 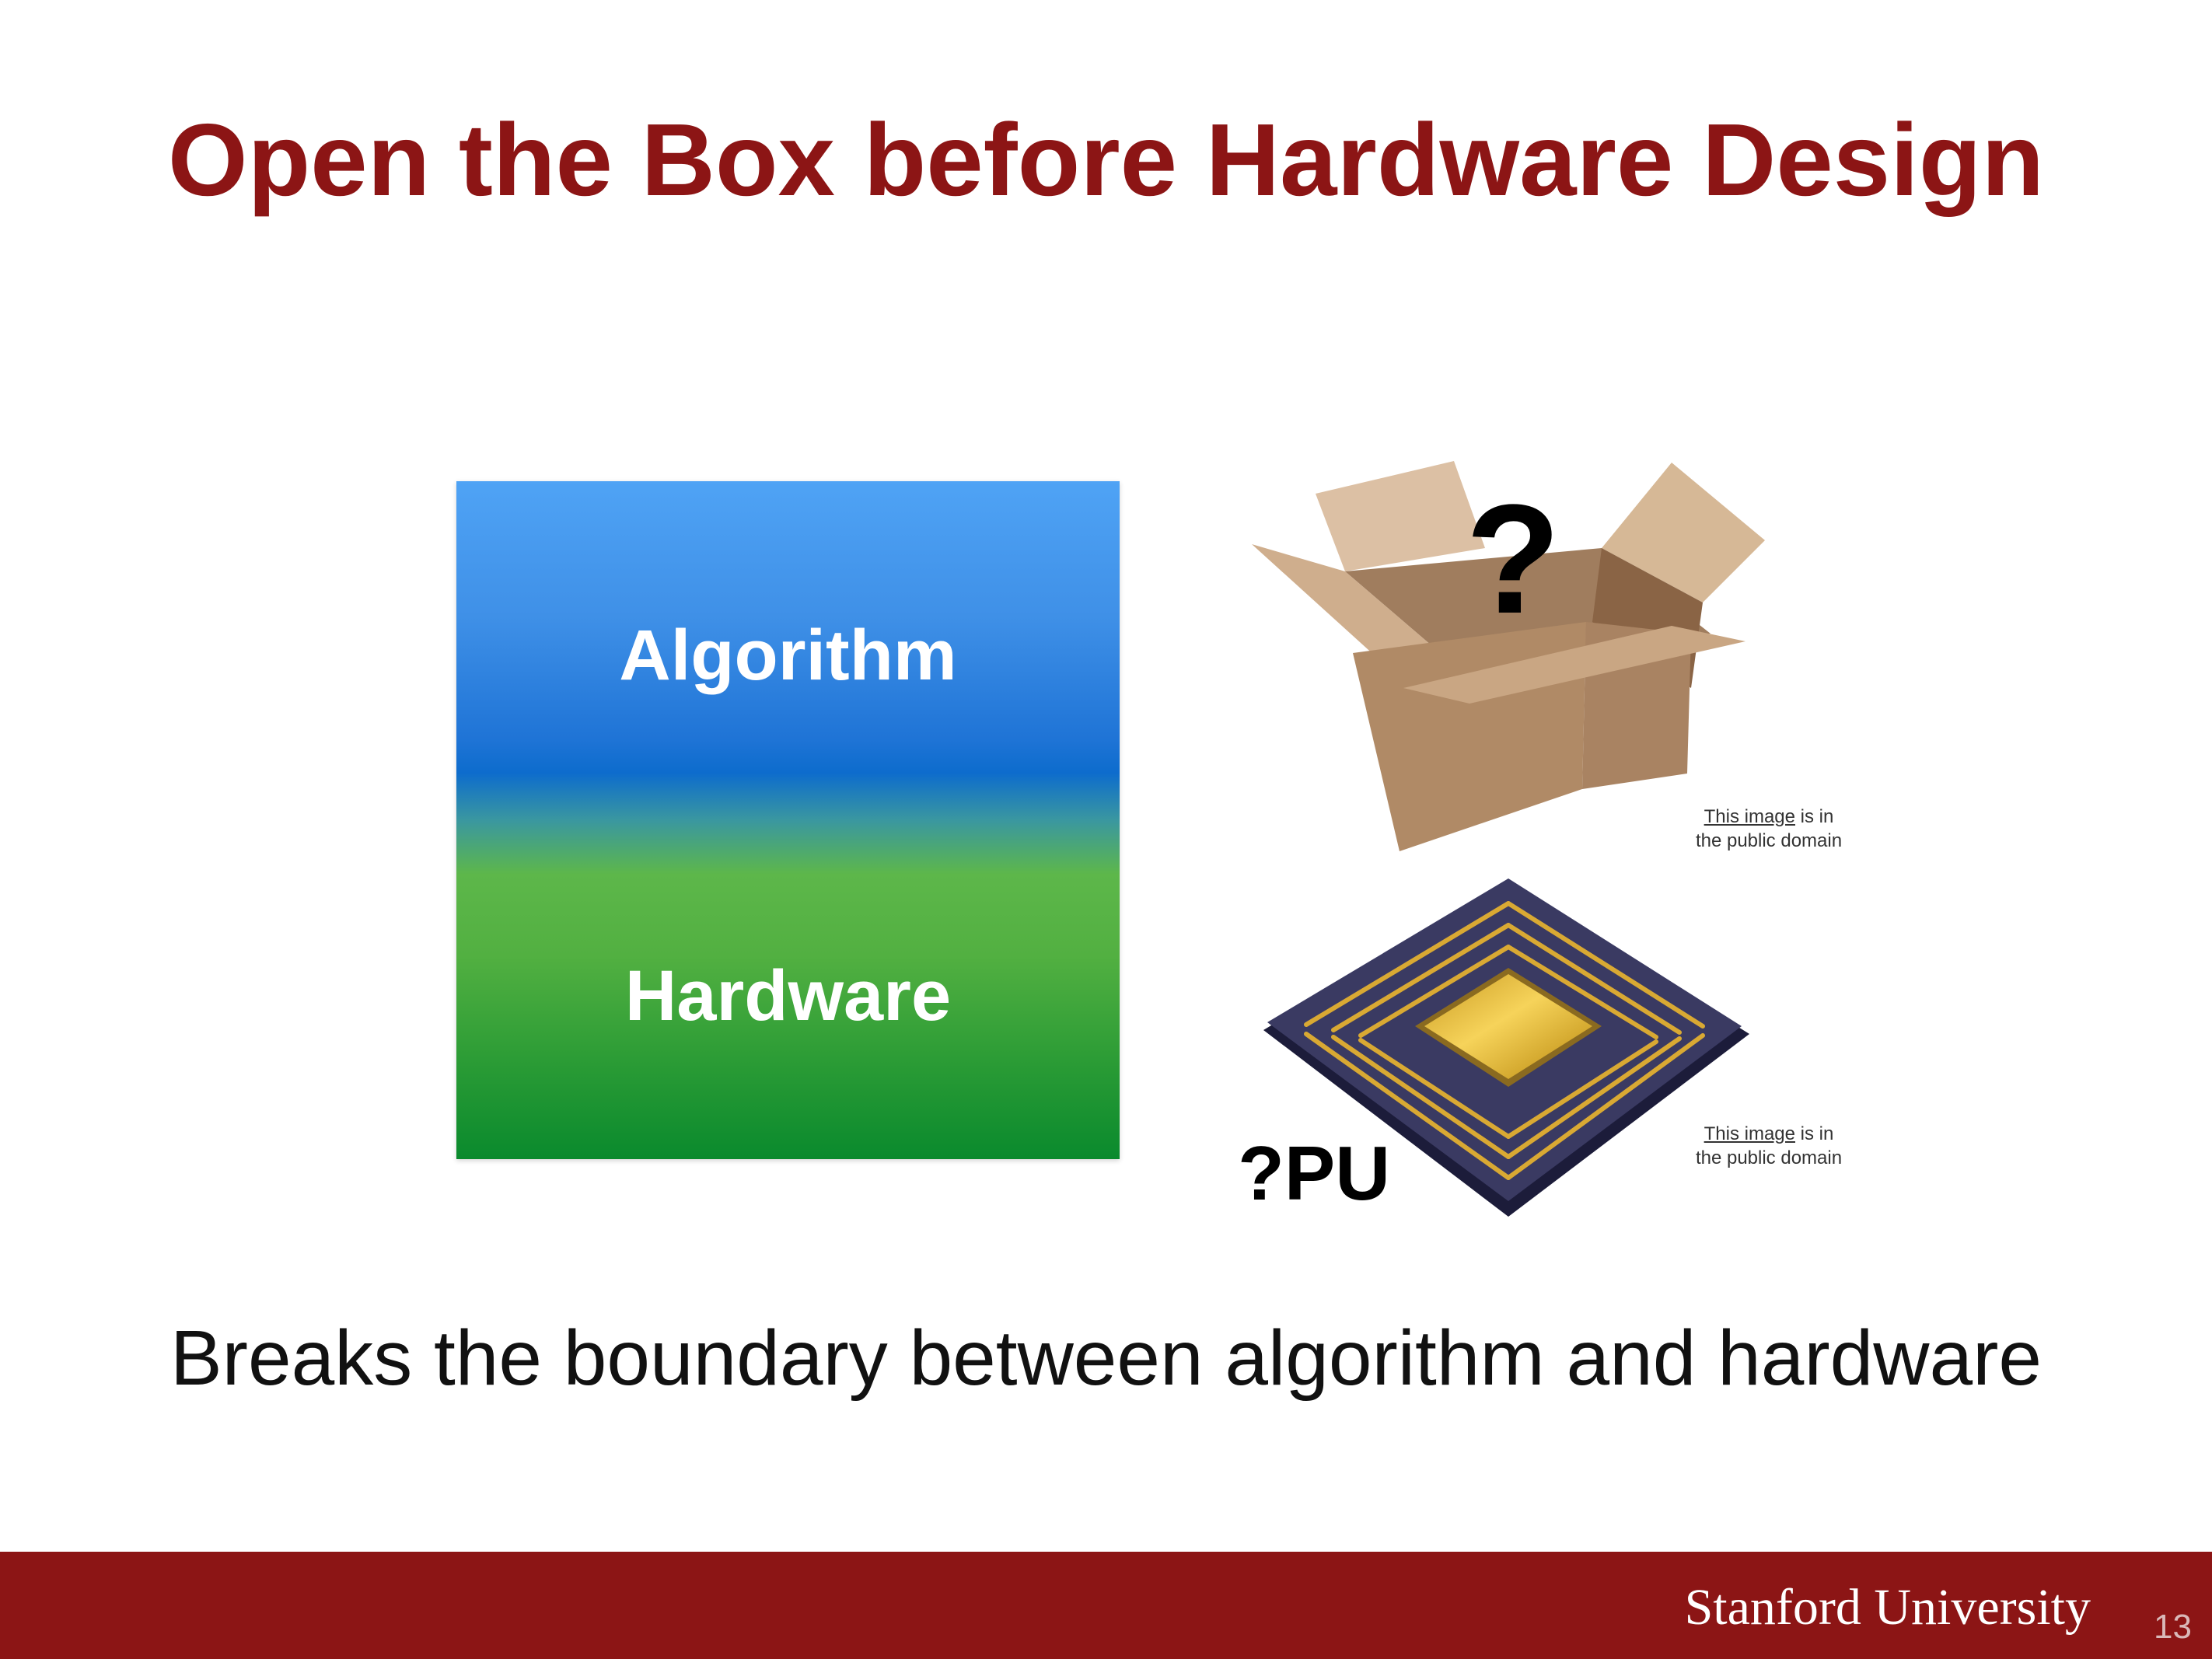 What do you see at coordinates (1106, 1605) in the screenshot?
I see `footer-bar: Stanford University 13` at bounding box center [1106, 1605].